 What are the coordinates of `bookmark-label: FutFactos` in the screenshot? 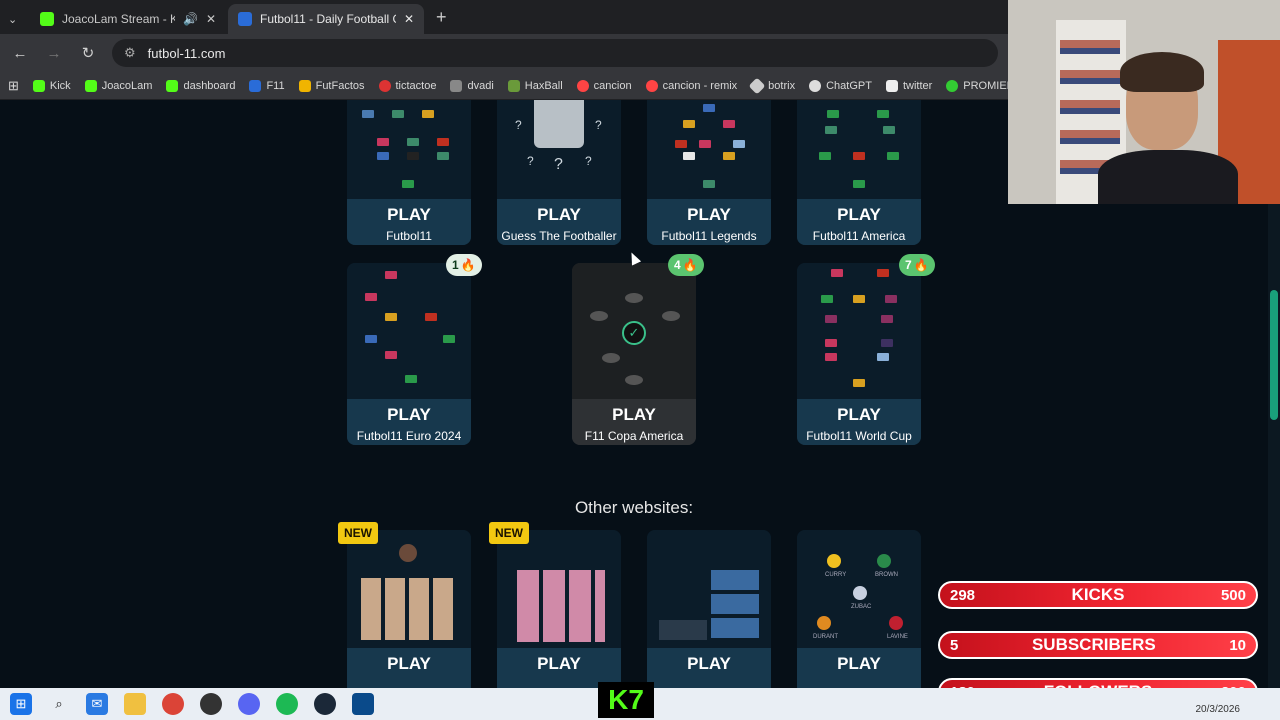 It's located at (340, 85).